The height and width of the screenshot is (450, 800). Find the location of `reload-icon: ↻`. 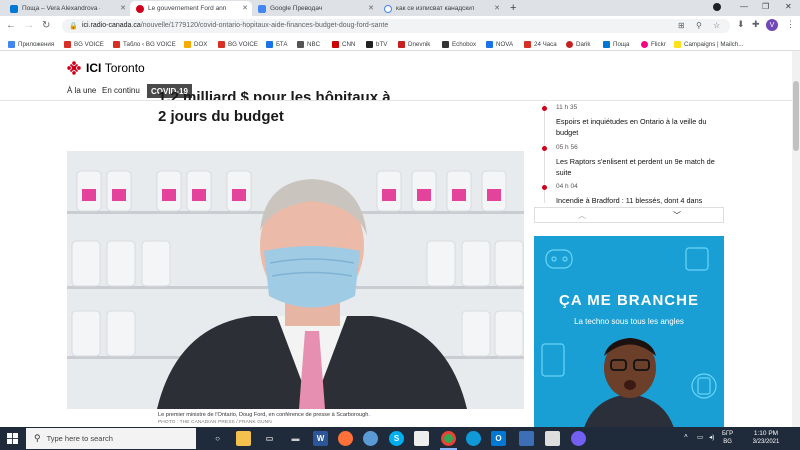

reload-icon: ↻ is located at coordinates (46, 25).